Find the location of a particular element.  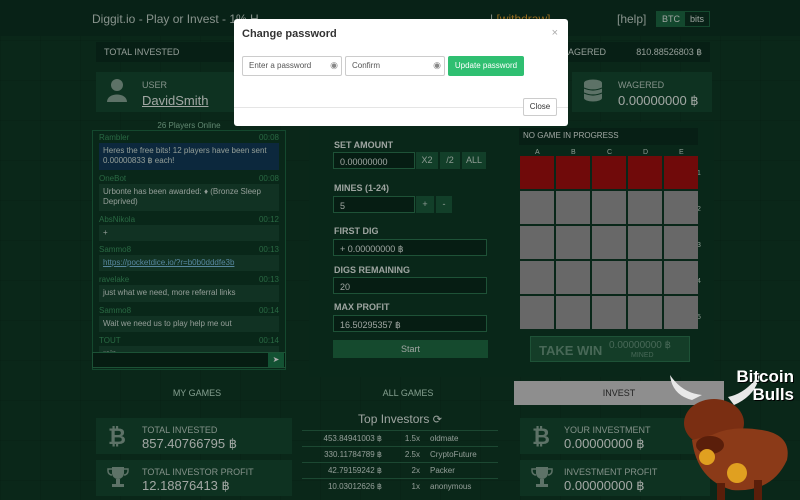

close-button: Close is located at coordinates (540, 107).